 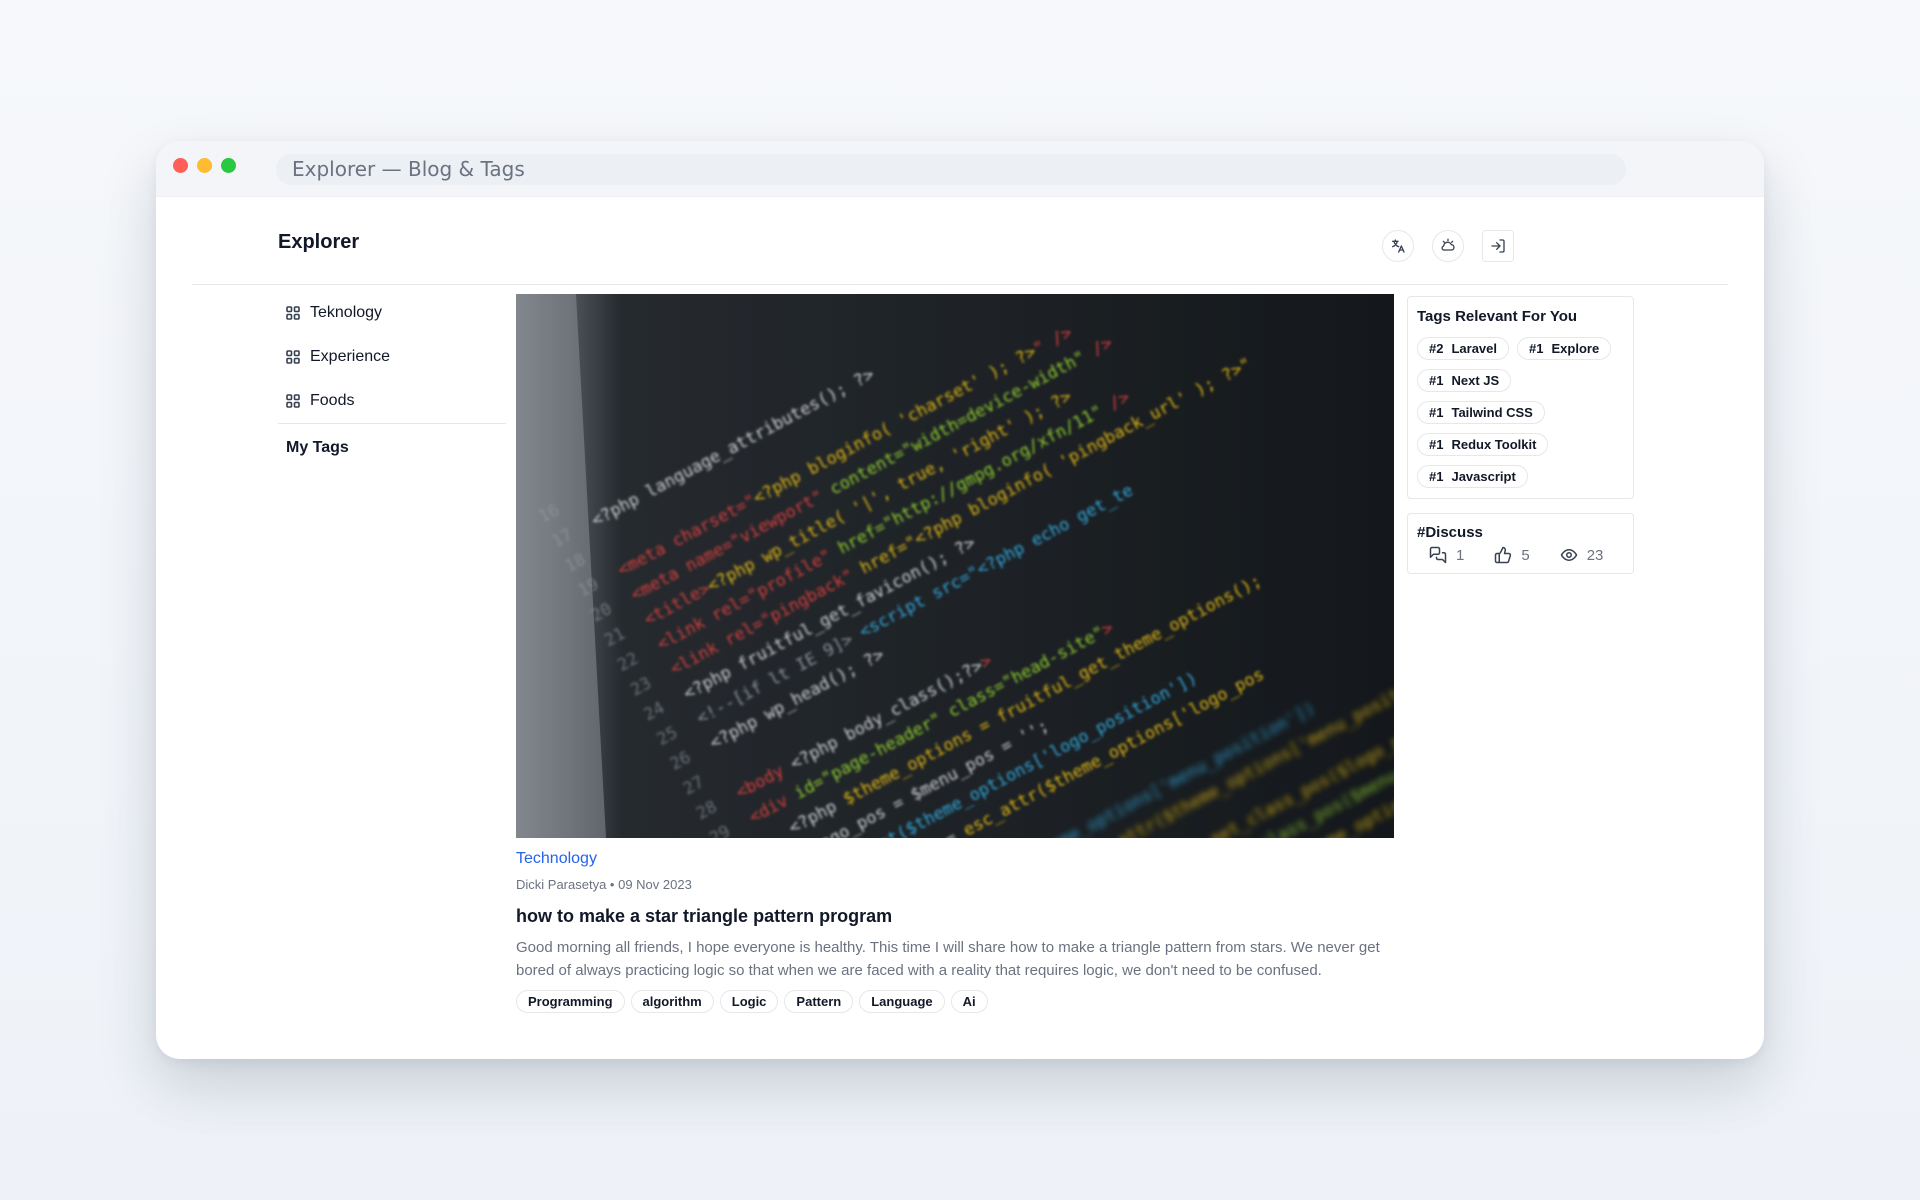 I want to click on like-count: 5, so click(x=1512, y=555).